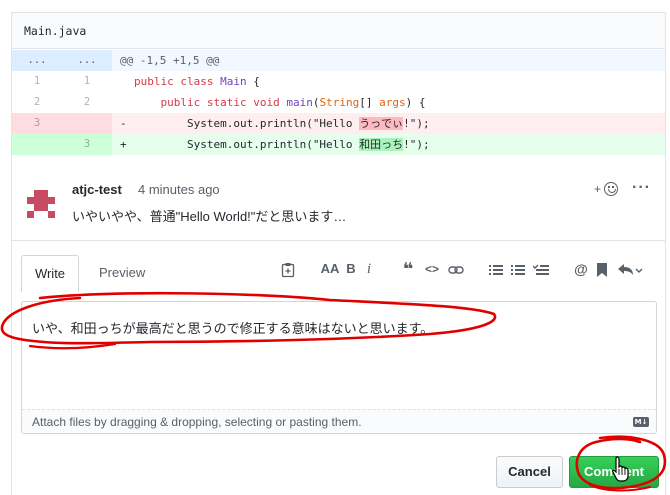 The image size is (670, 495). What do you see at coordinates (641, 188) in the screenshot?
I see `more-options-icon: ···` at bounding box center [641, 188].